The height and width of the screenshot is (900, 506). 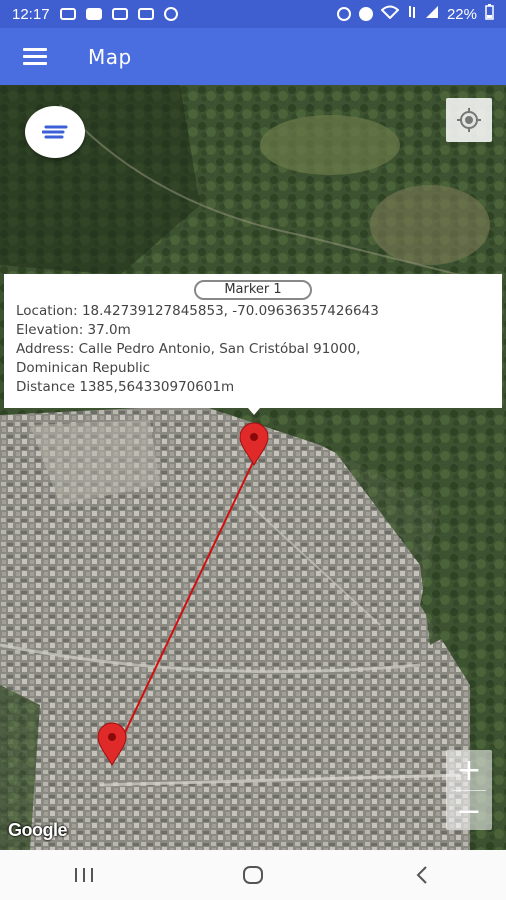 What do you see at coordinates (390, 14) in the screenshot?
I see `wifi-icon` at bounding box center [390, 14].